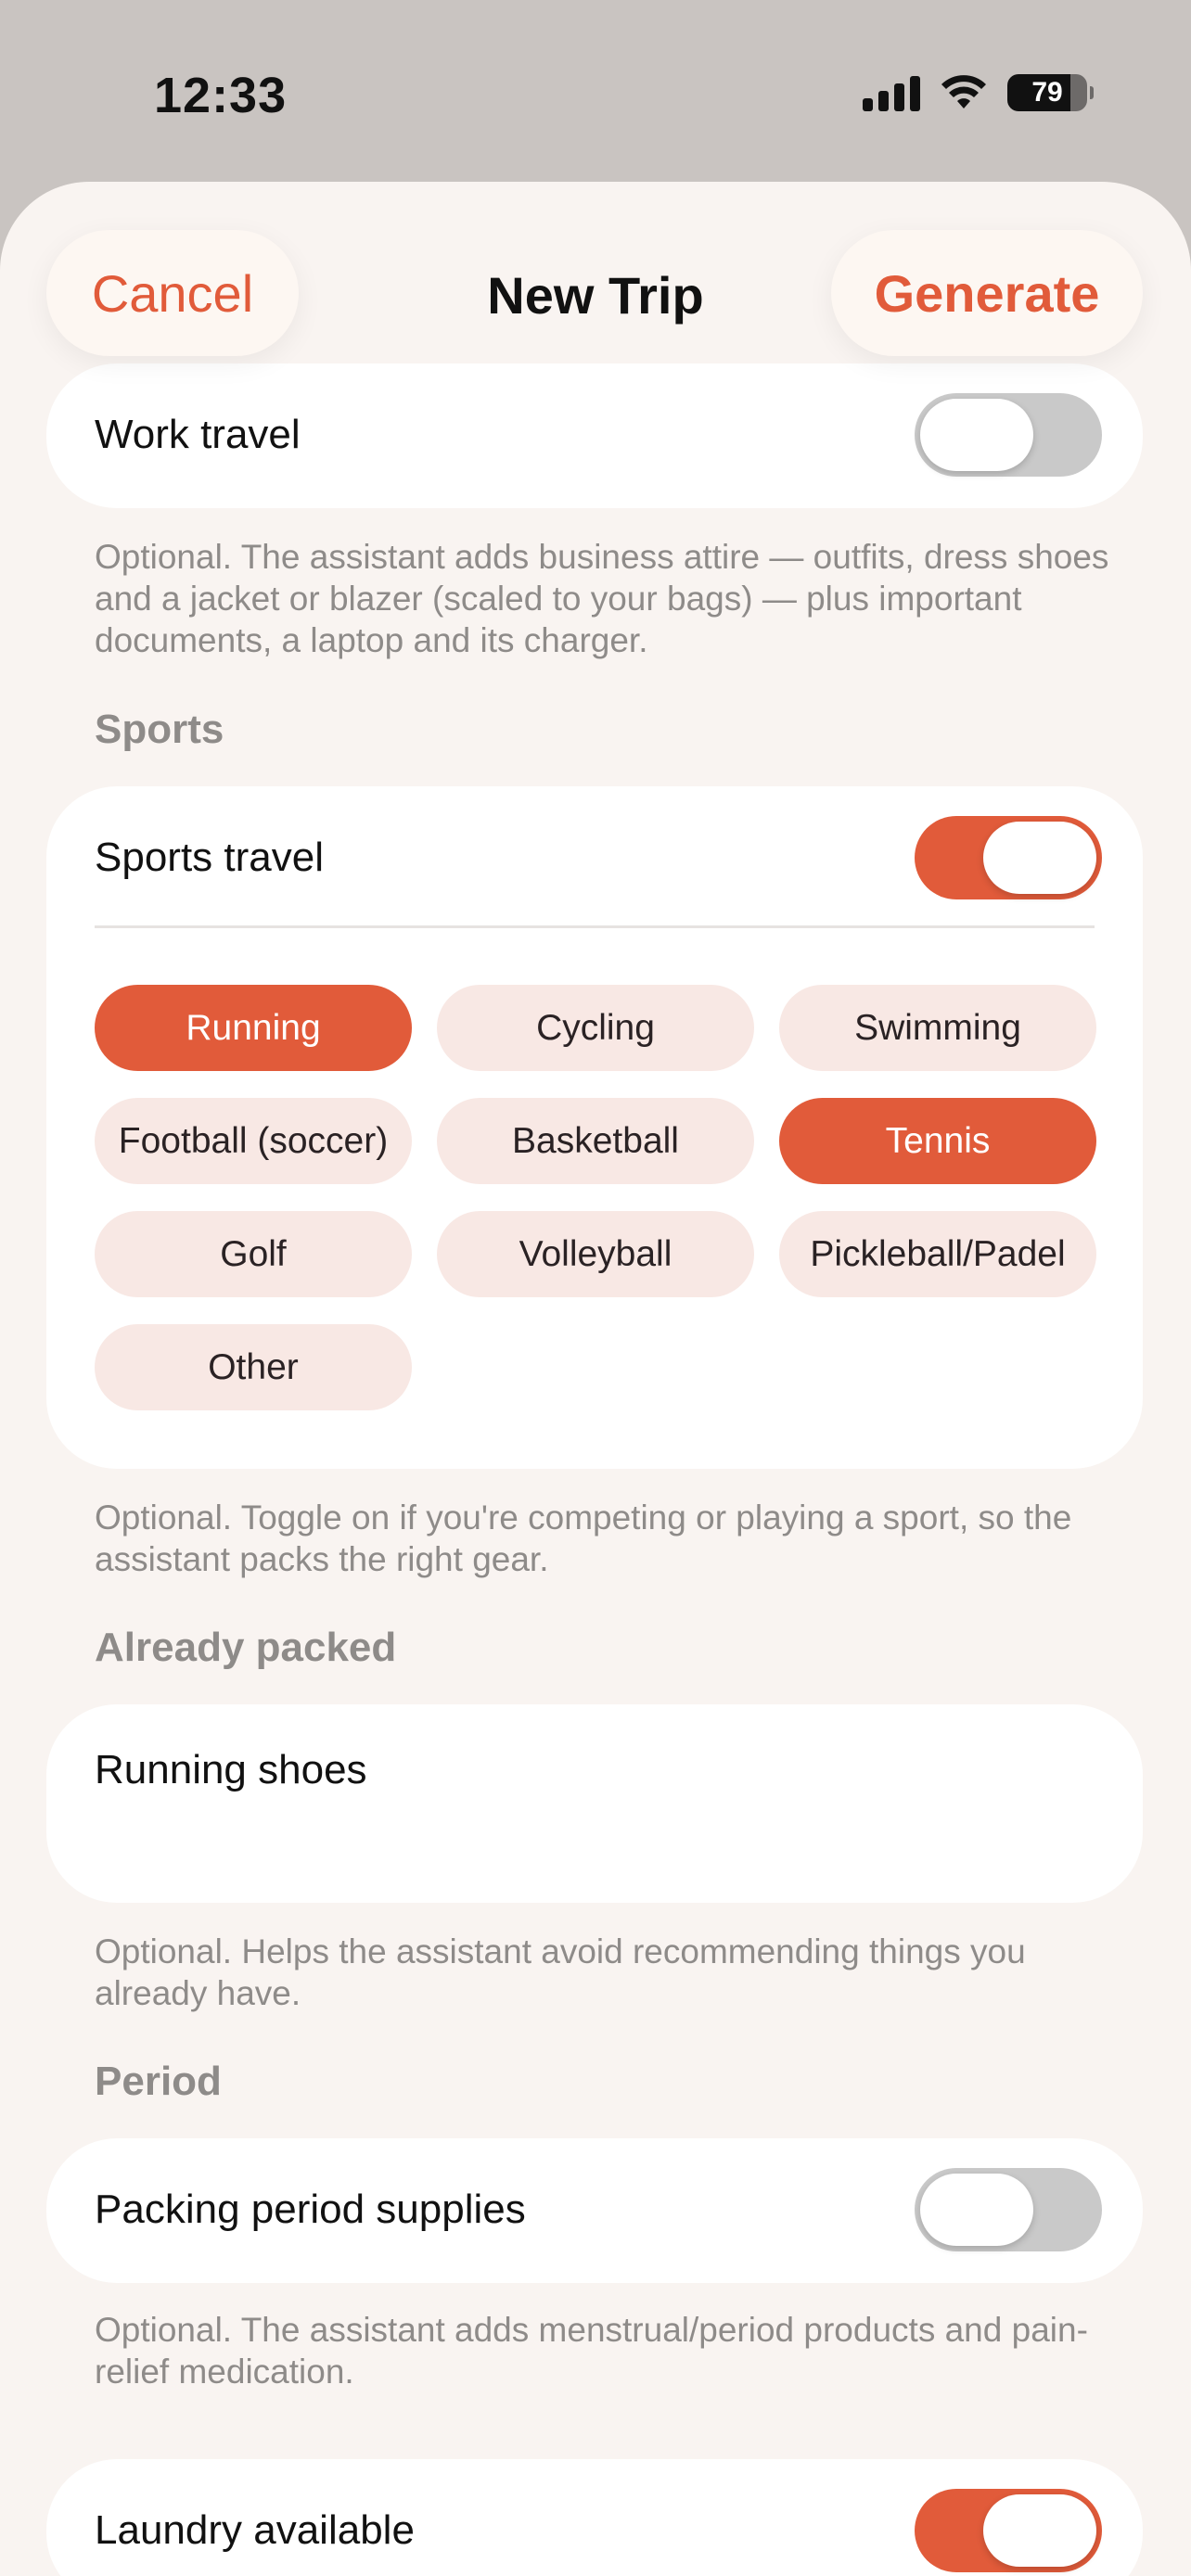 This screenshot has width=1191, height=2576. Describe the element at coordinates (159, 729) in the screenshot. I see `sports-section-header: Sports` at that location.